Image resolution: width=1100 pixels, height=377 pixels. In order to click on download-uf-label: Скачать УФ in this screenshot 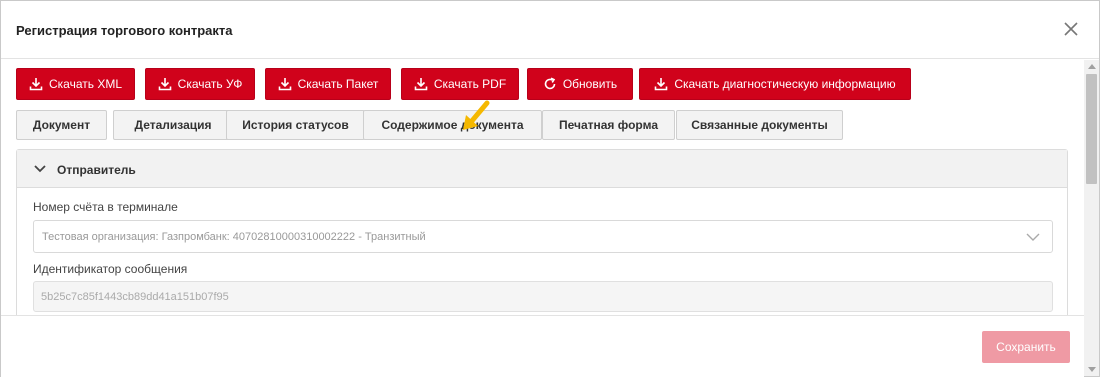, I will do `click(210, 84)`.